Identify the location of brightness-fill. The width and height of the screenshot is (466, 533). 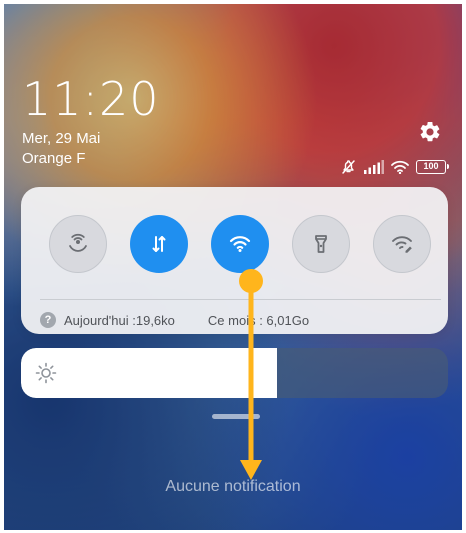
(149, 373).